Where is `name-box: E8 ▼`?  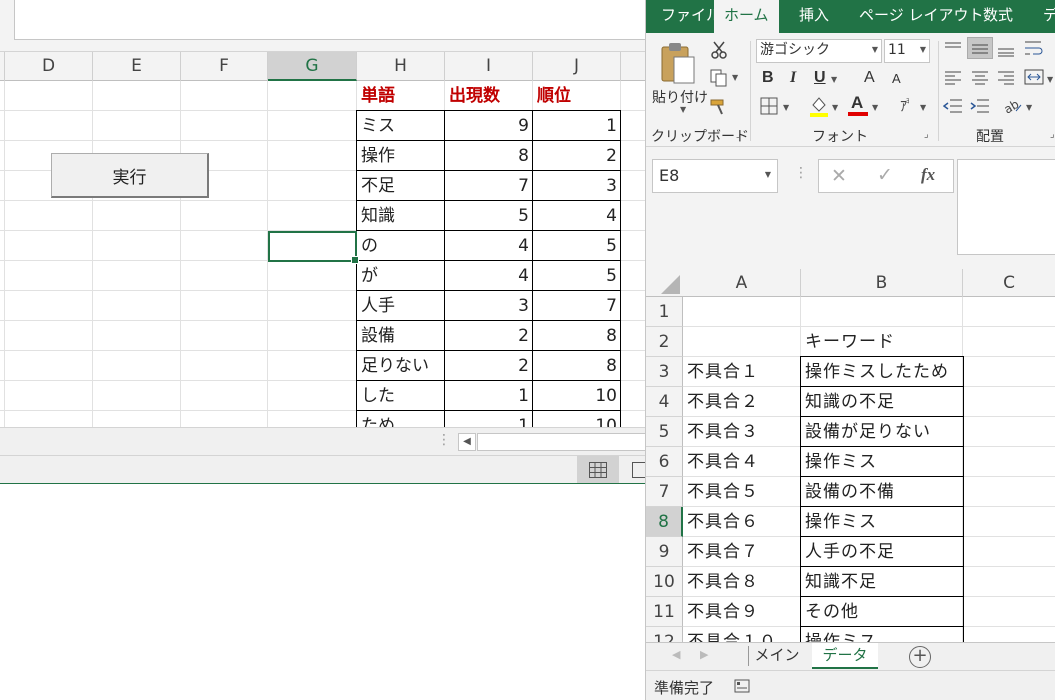
name-box: E8 ▼ is located at coordinates (715, 176).